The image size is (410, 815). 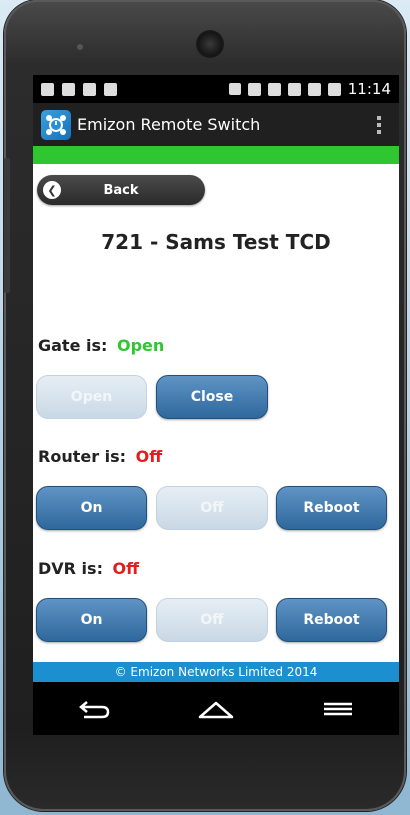 I want to click on router-status-row: Router is: Off, so click(x=100, y=456).